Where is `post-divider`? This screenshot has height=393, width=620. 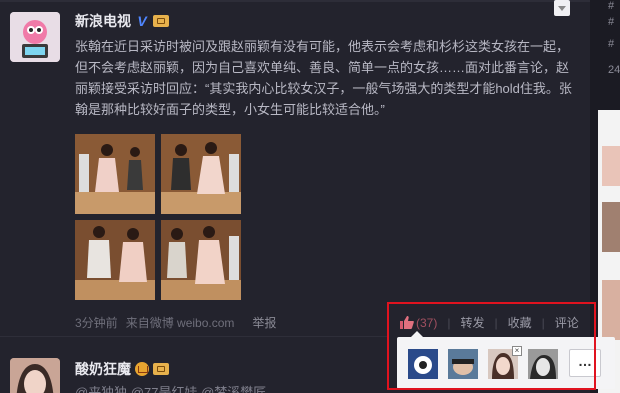 post-divider is located at coordinates (193, 336).